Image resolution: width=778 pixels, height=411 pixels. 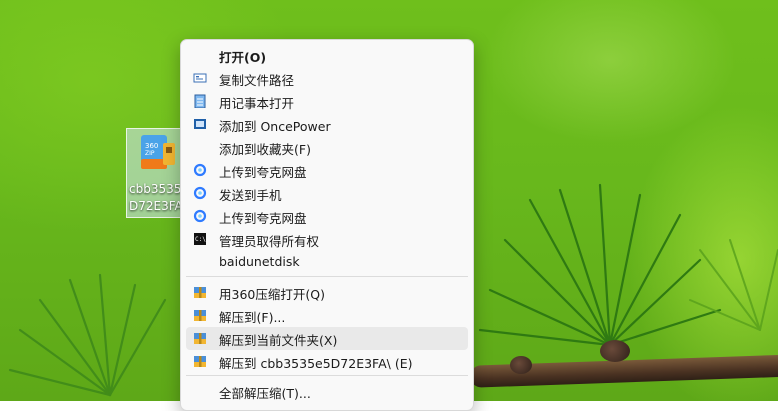 What do you see at coordinates (278, 340) in the screenshot?
I see `menu-item-label: 解压到当前文件夹(X)` at bounding box center [278, 340].